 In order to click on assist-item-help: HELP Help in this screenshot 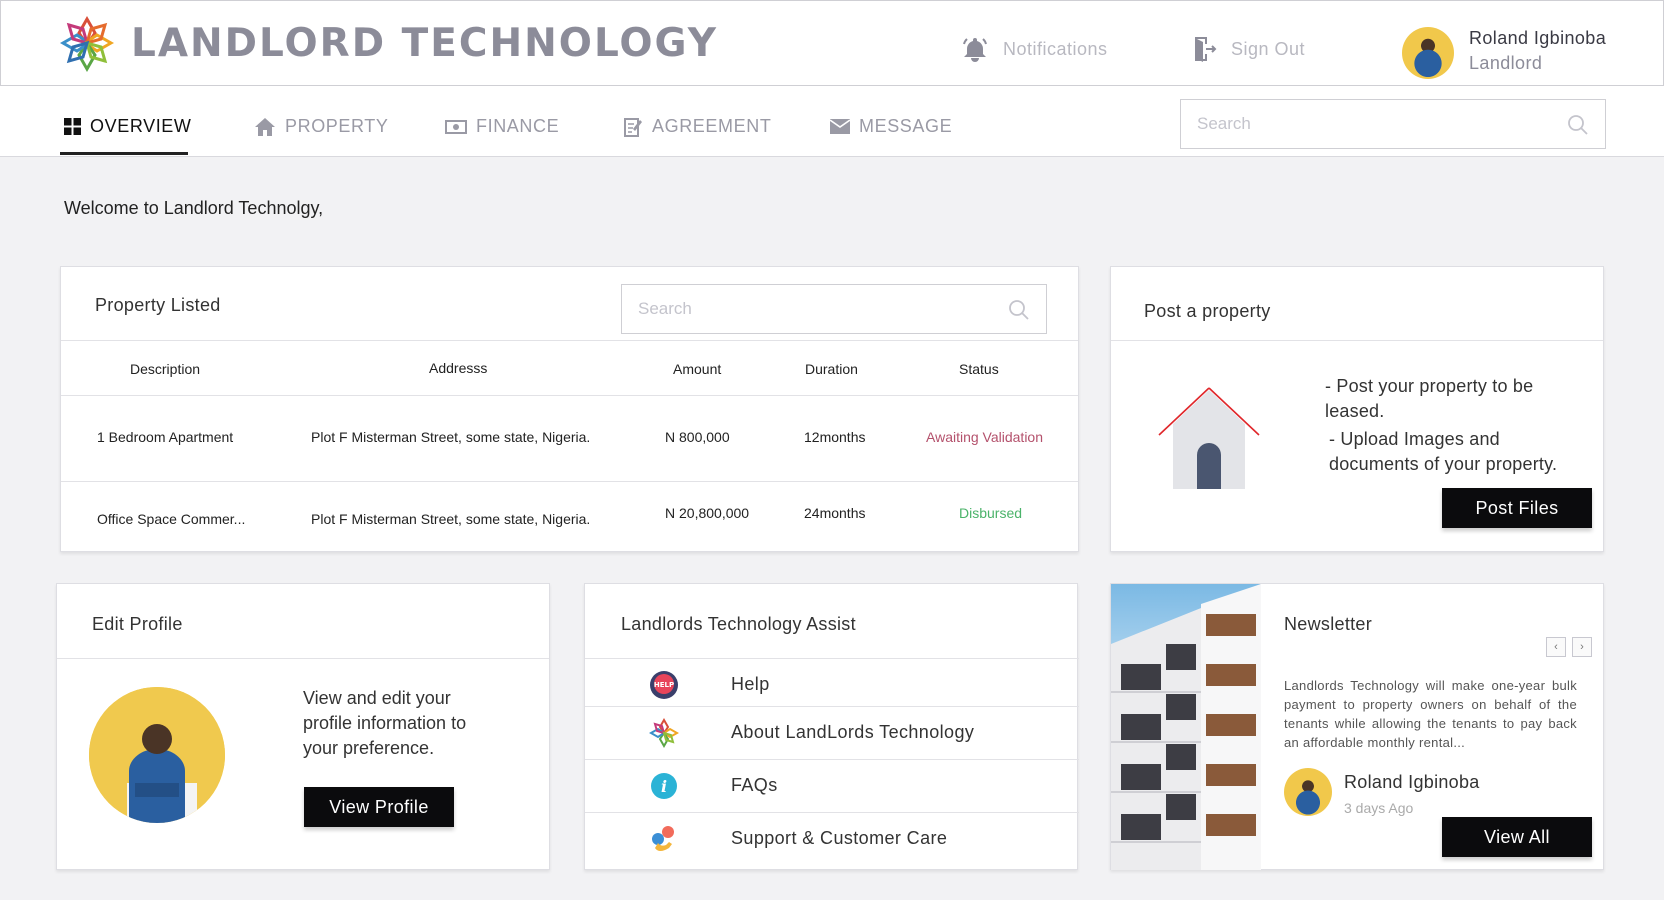, I will do `click(832, 684)`.